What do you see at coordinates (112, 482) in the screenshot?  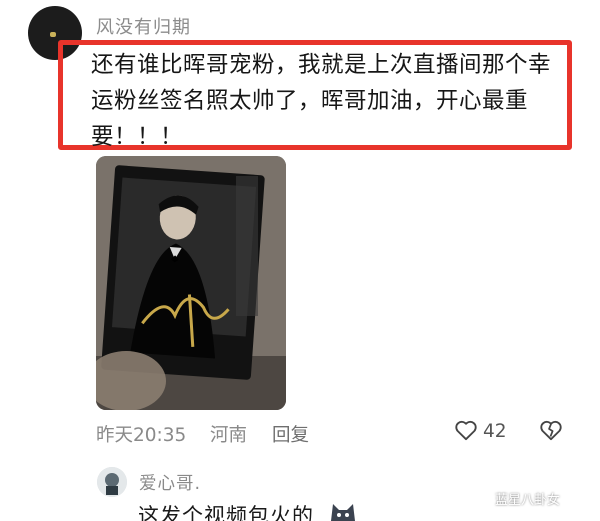 I see `reply-avatar` at bounding box center [112, 482].